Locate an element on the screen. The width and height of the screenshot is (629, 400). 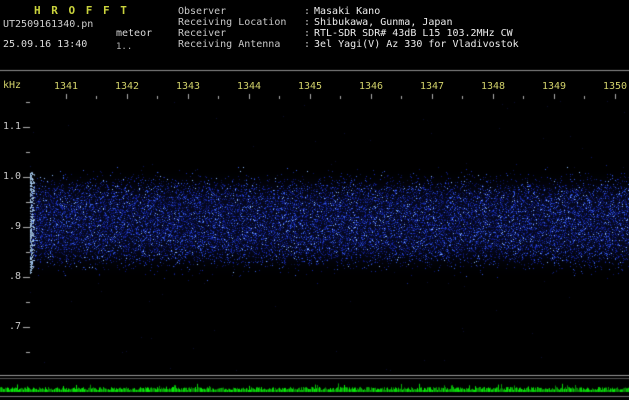
time-tick-label: 1347 is located at coordinates (432, 86).